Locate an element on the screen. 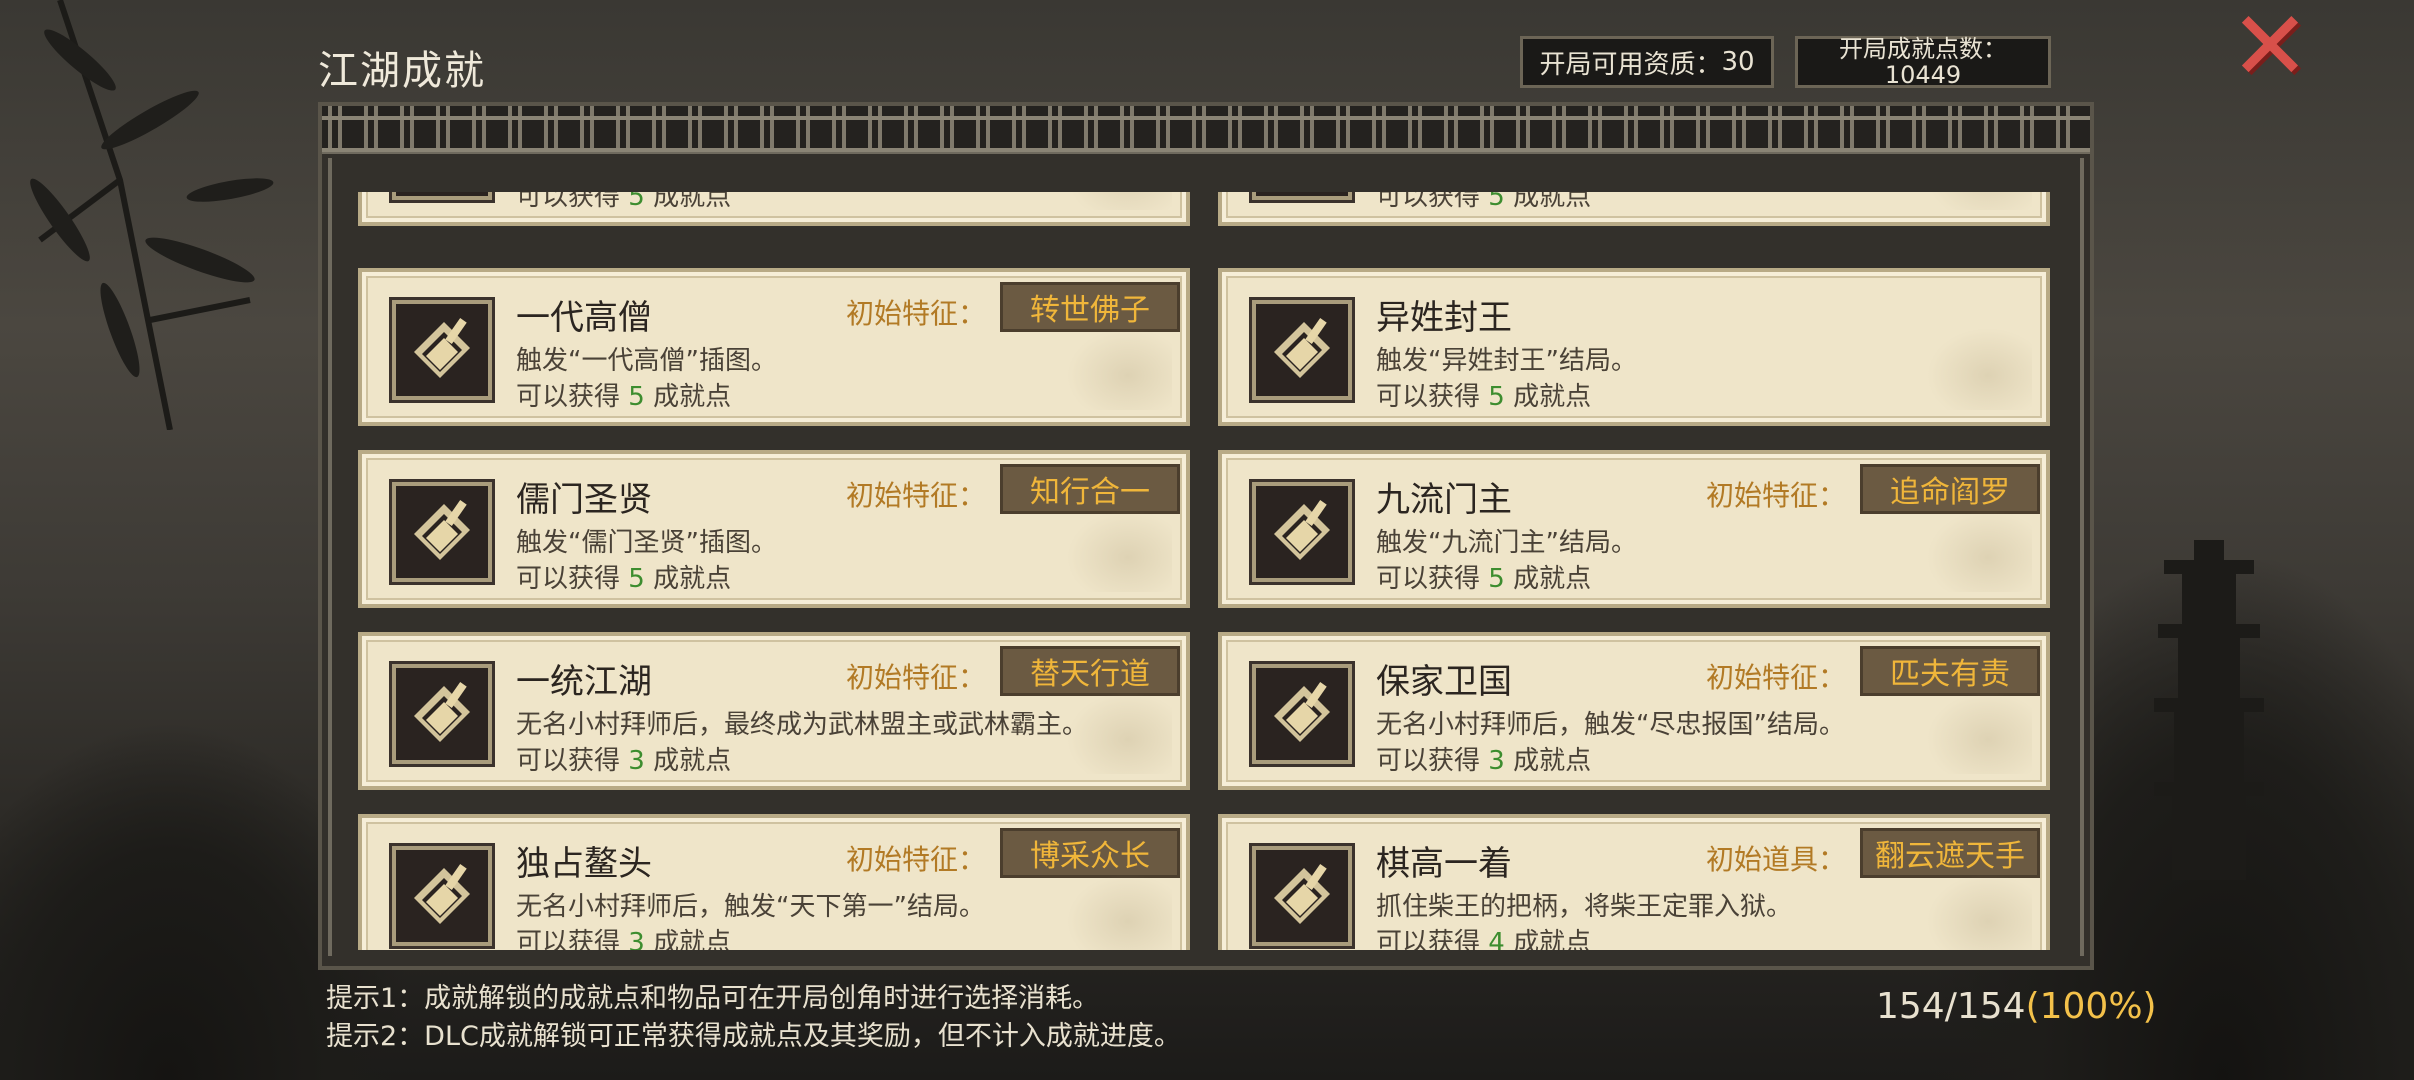  achievement-card: 异姓封王 触发“异姓封王”结局。 可以获得 5 成就点 is located at coordinates (1634, 347).